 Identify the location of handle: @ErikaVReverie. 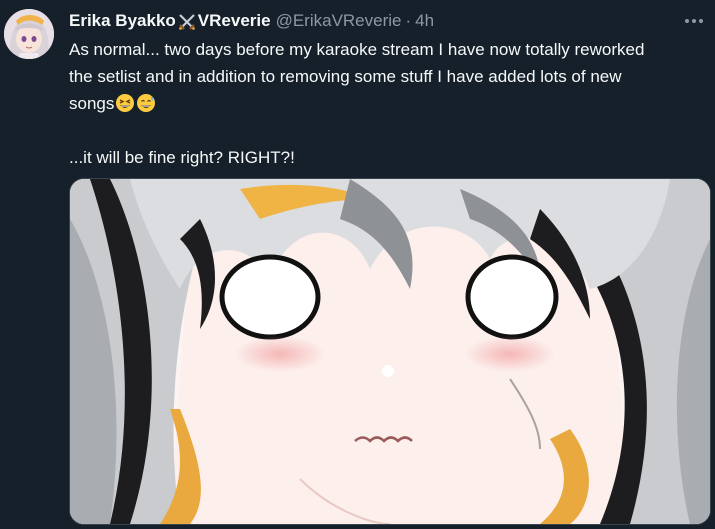
(339, 21).